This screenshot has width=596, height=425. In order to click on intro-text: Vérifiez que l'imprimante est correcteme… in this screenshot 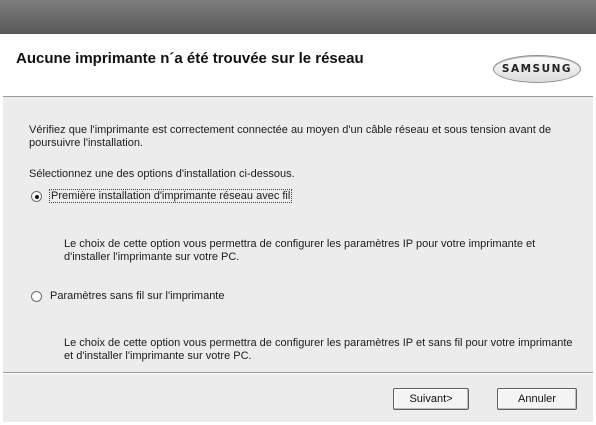, I will do `click(290, 136)`.